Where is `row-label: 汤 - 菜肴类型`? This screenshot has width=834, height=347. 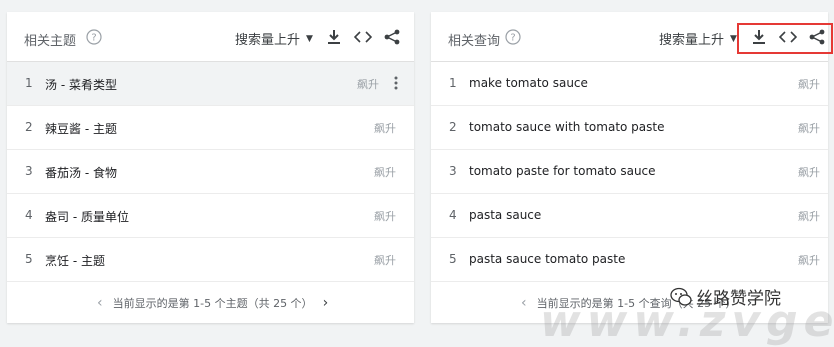
row-label: 汤 - 菜肴类型 is located at coordinates (81, 84).